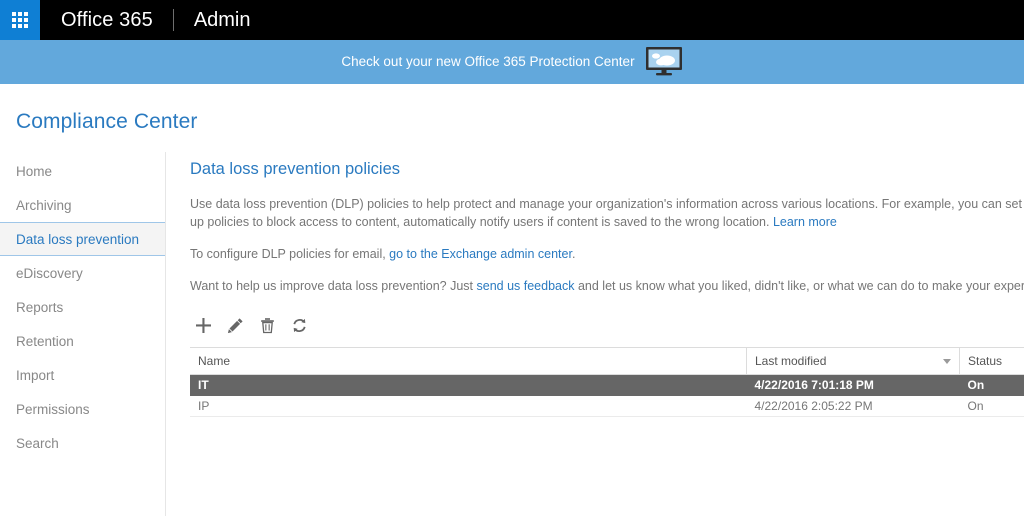 The height and width of the screenshot is (516, 1024). What do you see at coordinates (520, 122) in the screenshot?
I see `page-title: Compliance Center` at bounding box center [520, 122].